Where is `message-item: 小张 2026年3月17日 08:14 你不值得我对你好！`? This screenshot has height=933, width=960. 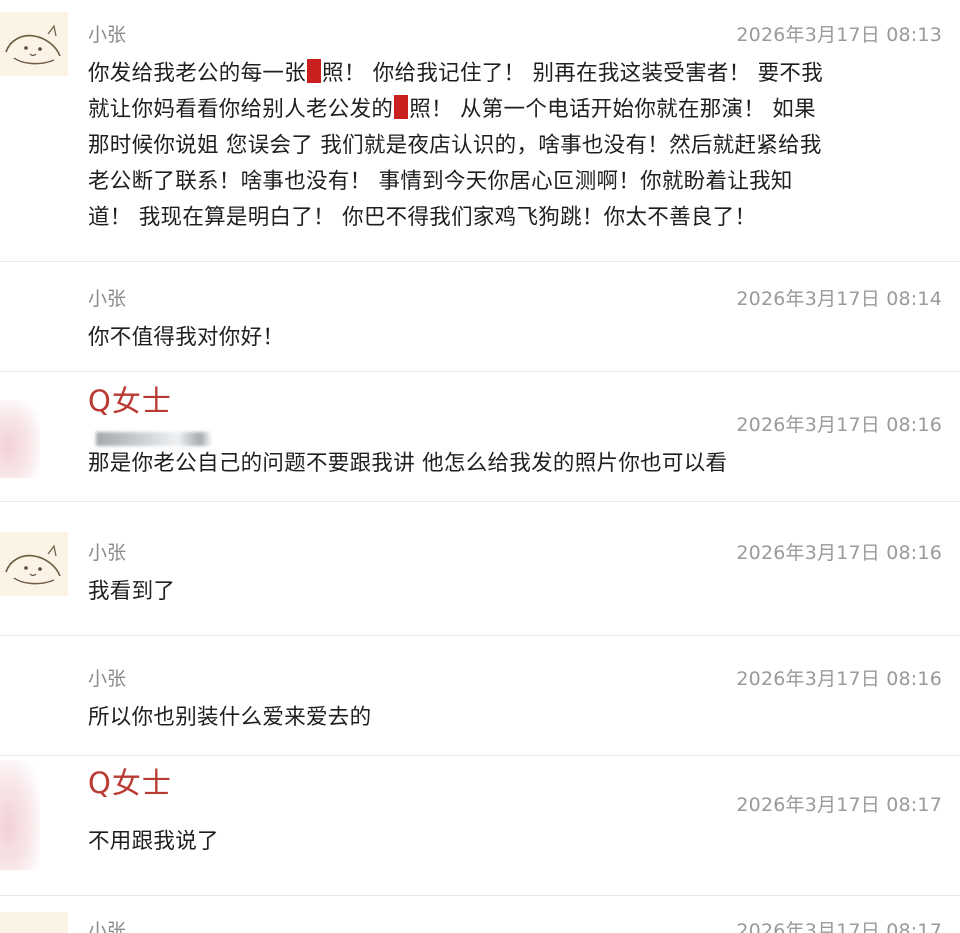
message-item: 小张 2026年3月17日 08:14 你不值得我对你好！ is located at coordinates (480, 317).